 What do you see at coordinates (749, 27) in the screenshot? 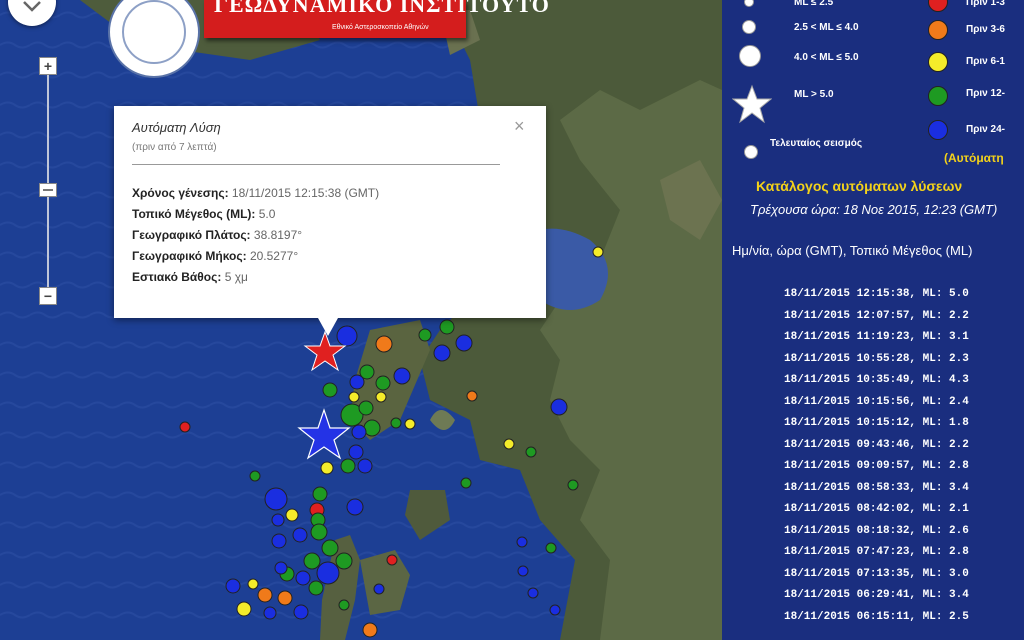
I see `legend-size-small-icon` at bounding box center [749, 27].